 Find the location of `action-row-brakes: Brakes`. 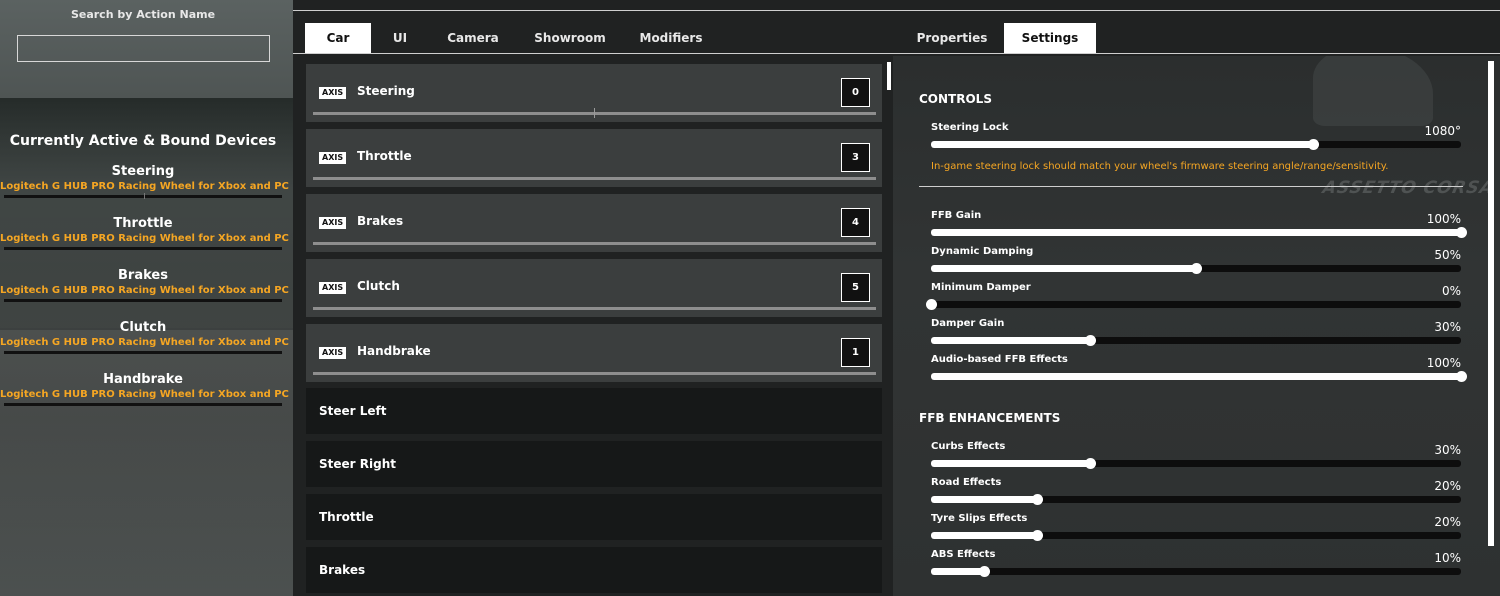

action-row-brakes: Brakes is located at coordinates (594, 570).